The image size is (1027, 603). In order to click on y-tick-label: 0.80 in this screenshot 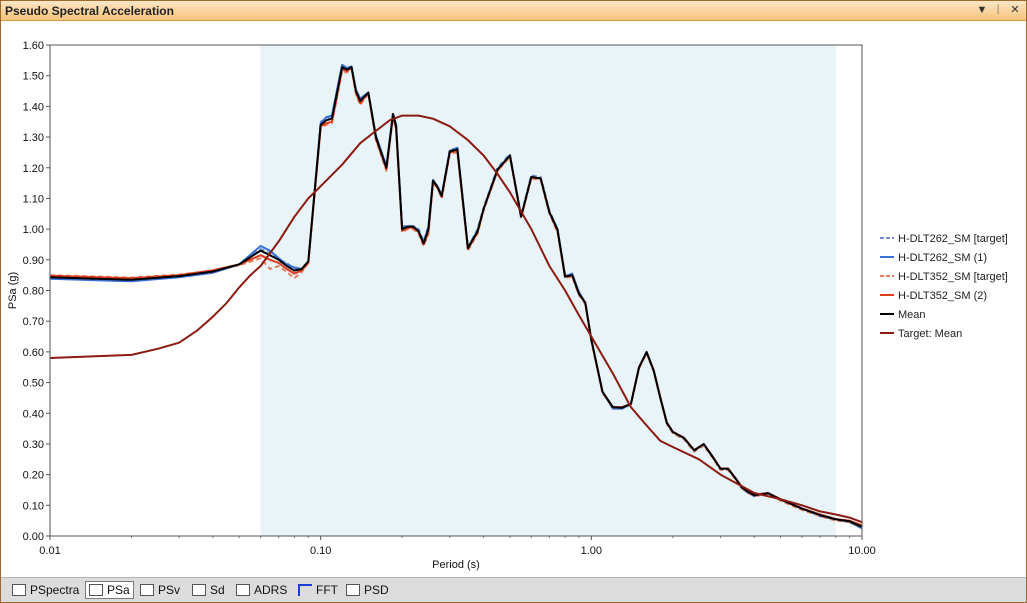, I will do `click(33, 292)`.